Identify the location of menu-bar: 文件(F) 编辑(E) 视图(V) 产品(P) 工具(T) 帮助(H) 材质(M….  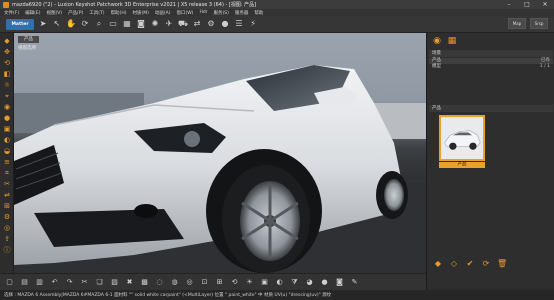
(277, 12).